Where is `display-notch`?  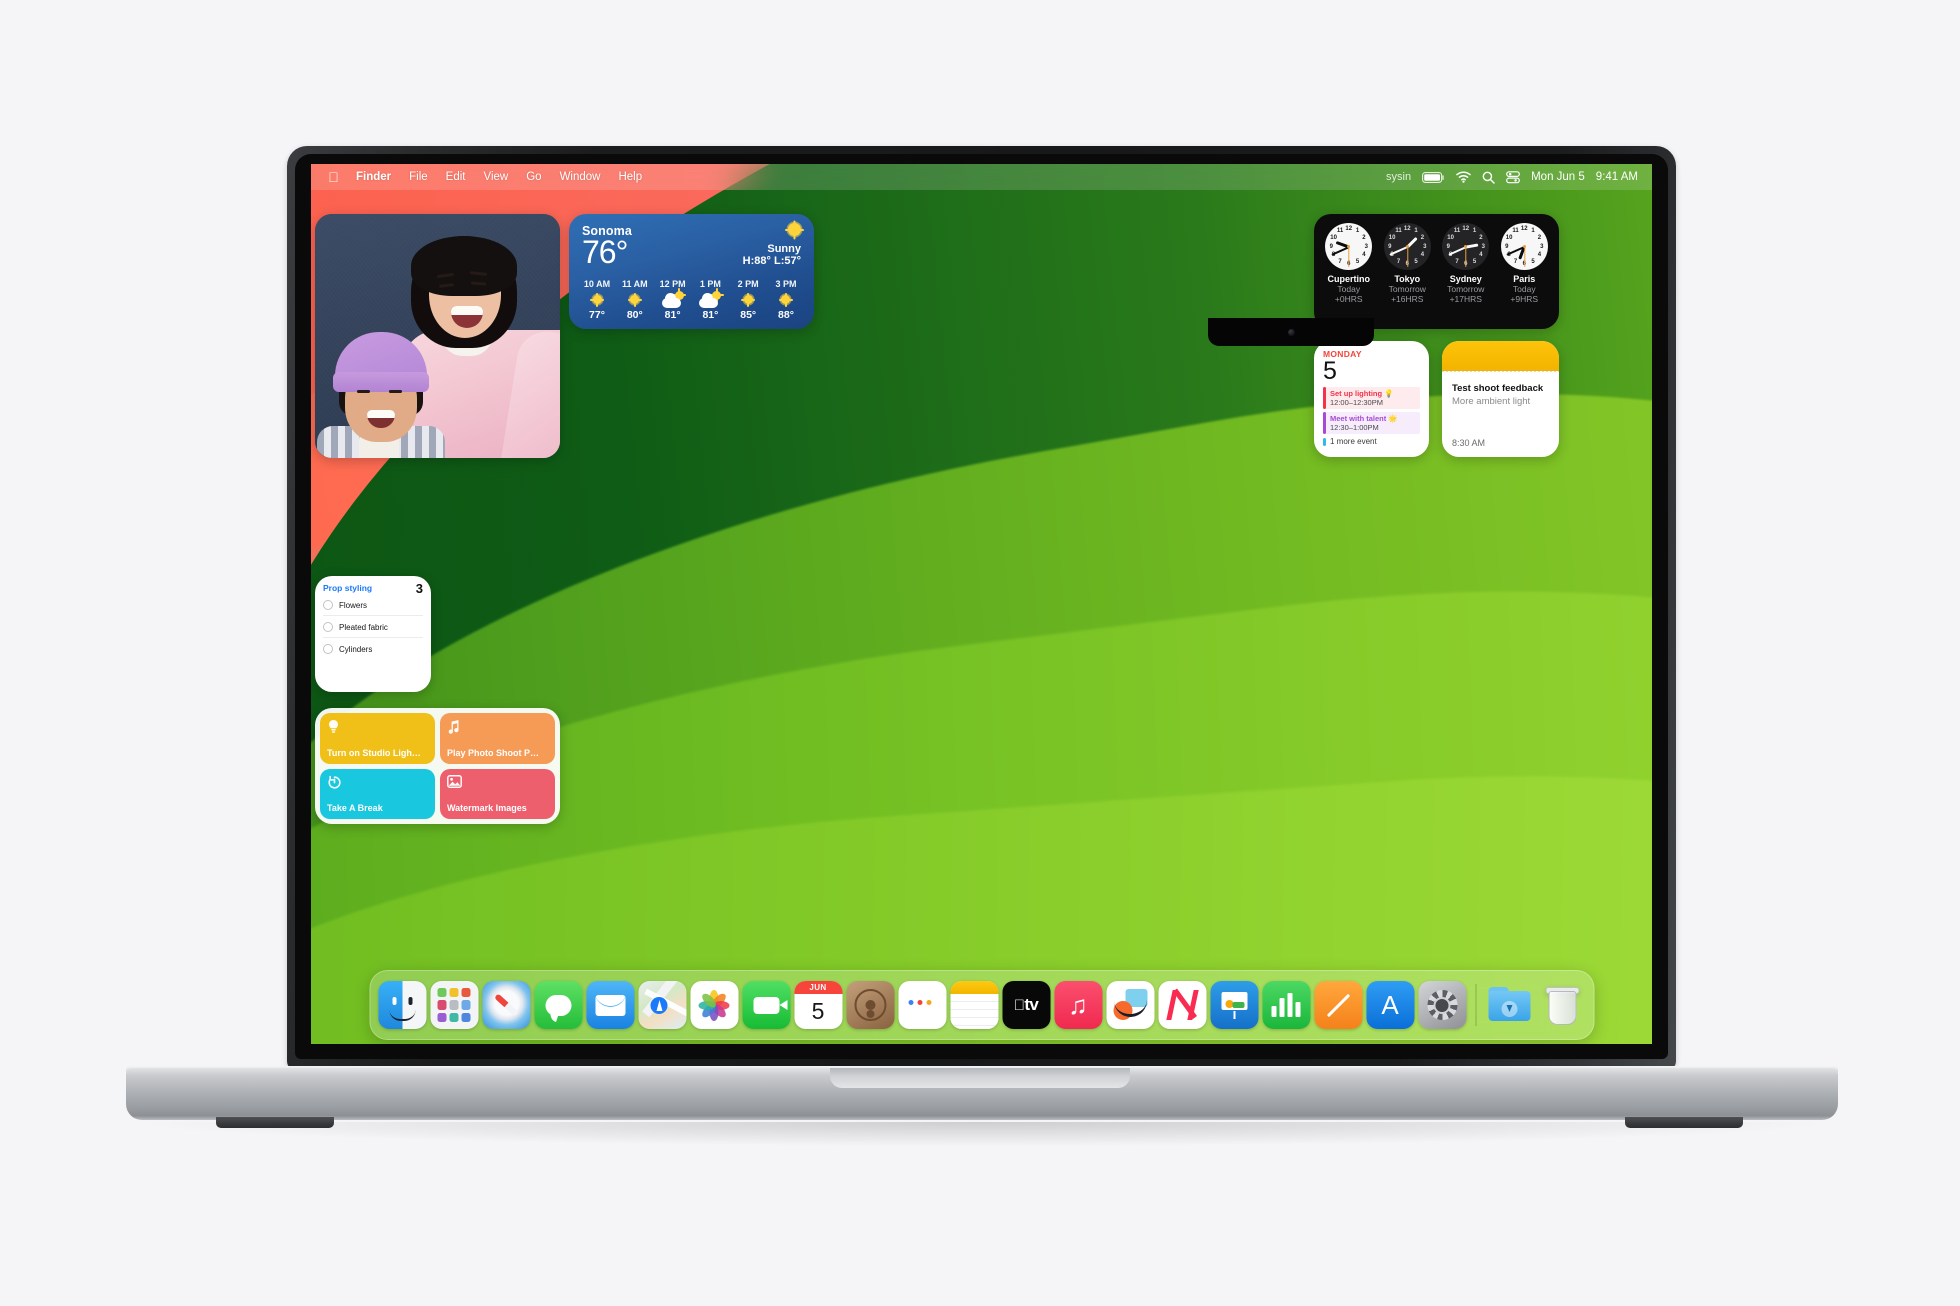 display-notch is located at coordinates (1291, 332).